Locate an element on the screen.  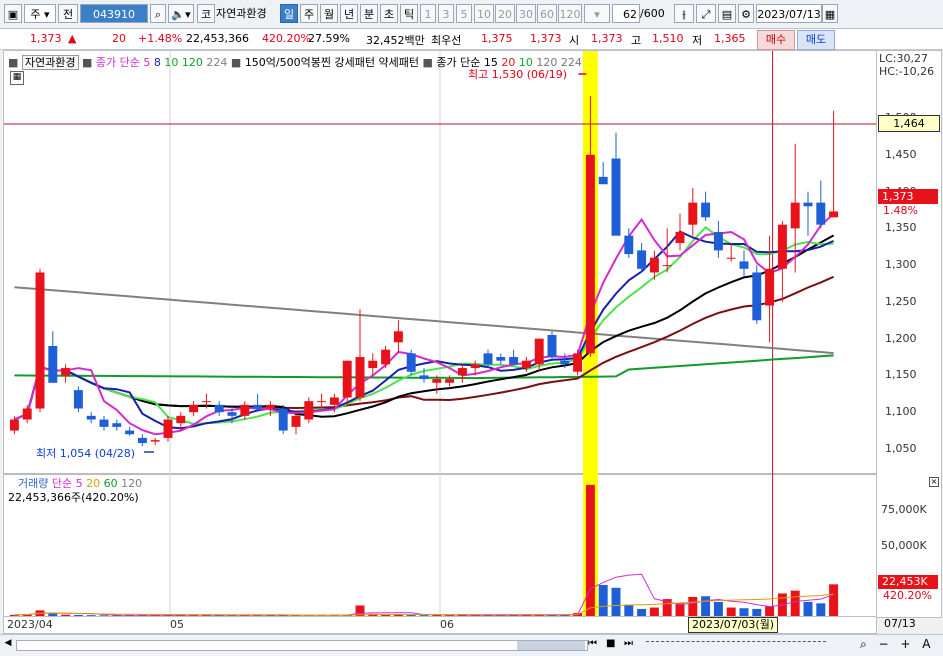
candle-icon: ⫲ is located at coordinates (684, 13).